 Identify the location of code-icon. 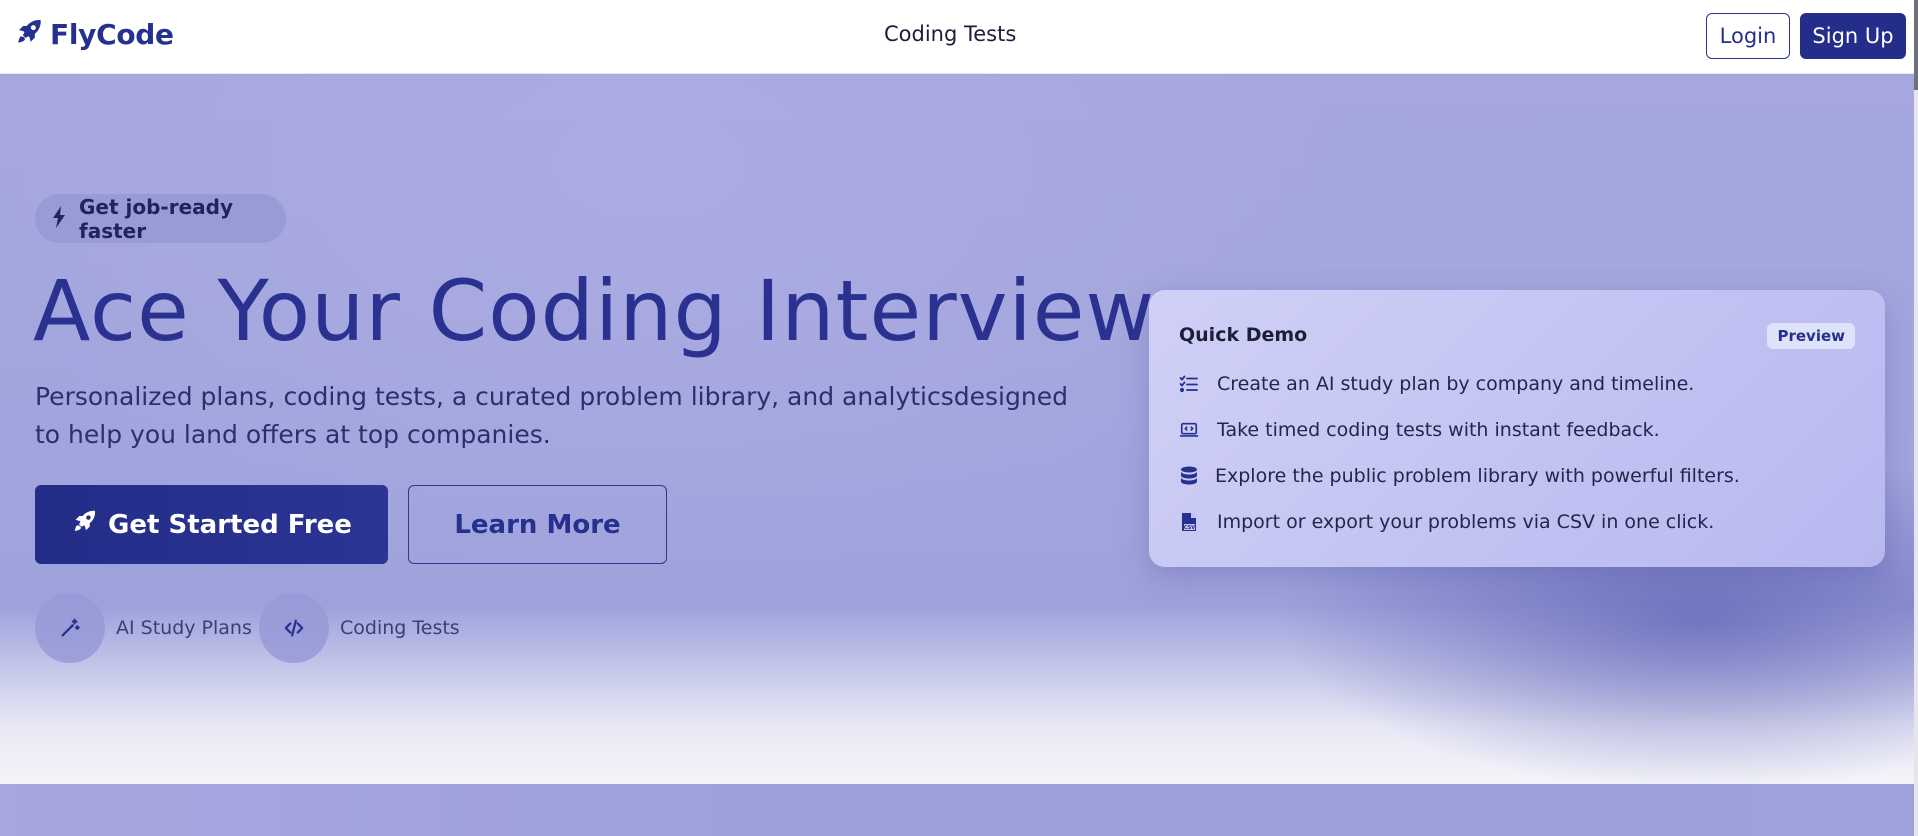
(294, 628).